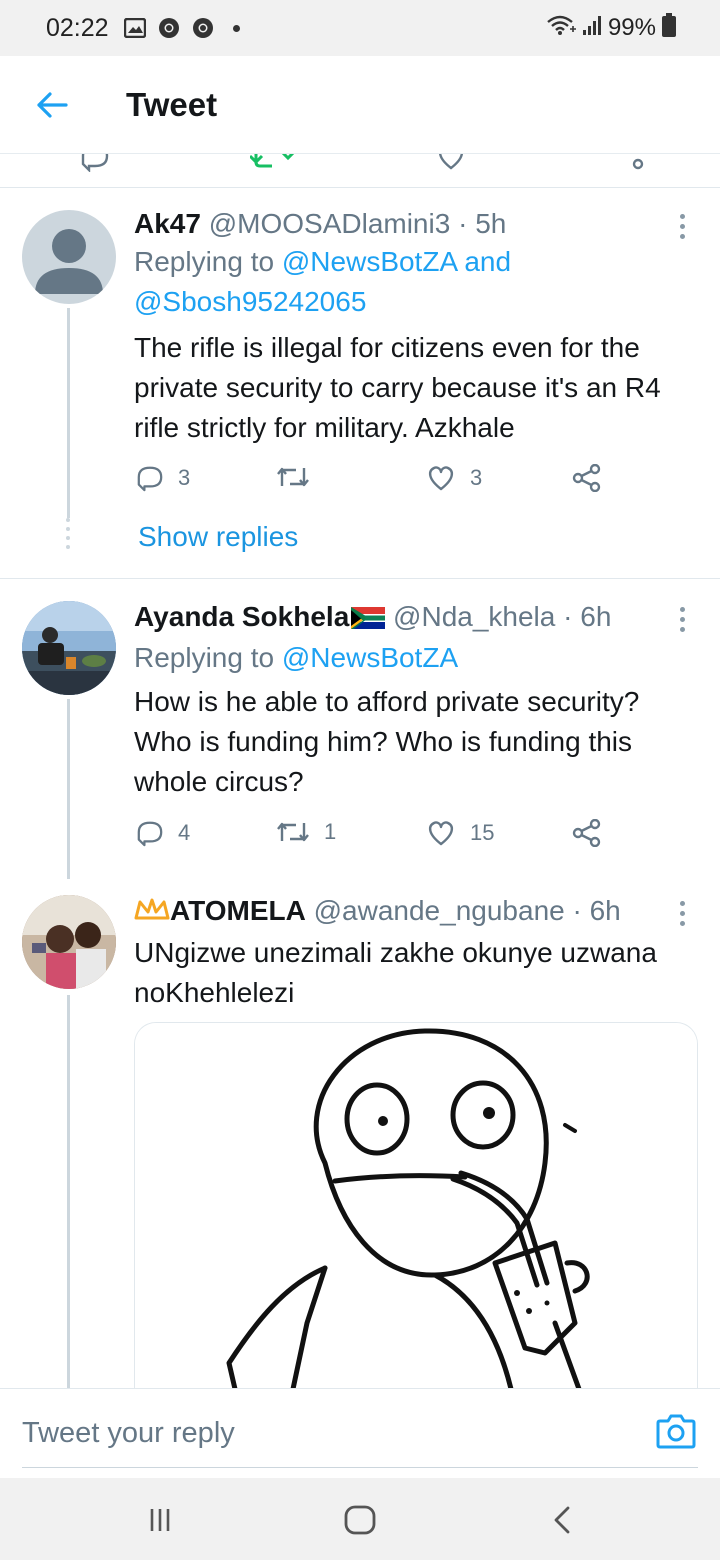 This screenshot has width=720, height=1560. Describe the element at coordinates (250, 301) in the screenshot. I see `mention-link: @Sbosh95242065` at that location.